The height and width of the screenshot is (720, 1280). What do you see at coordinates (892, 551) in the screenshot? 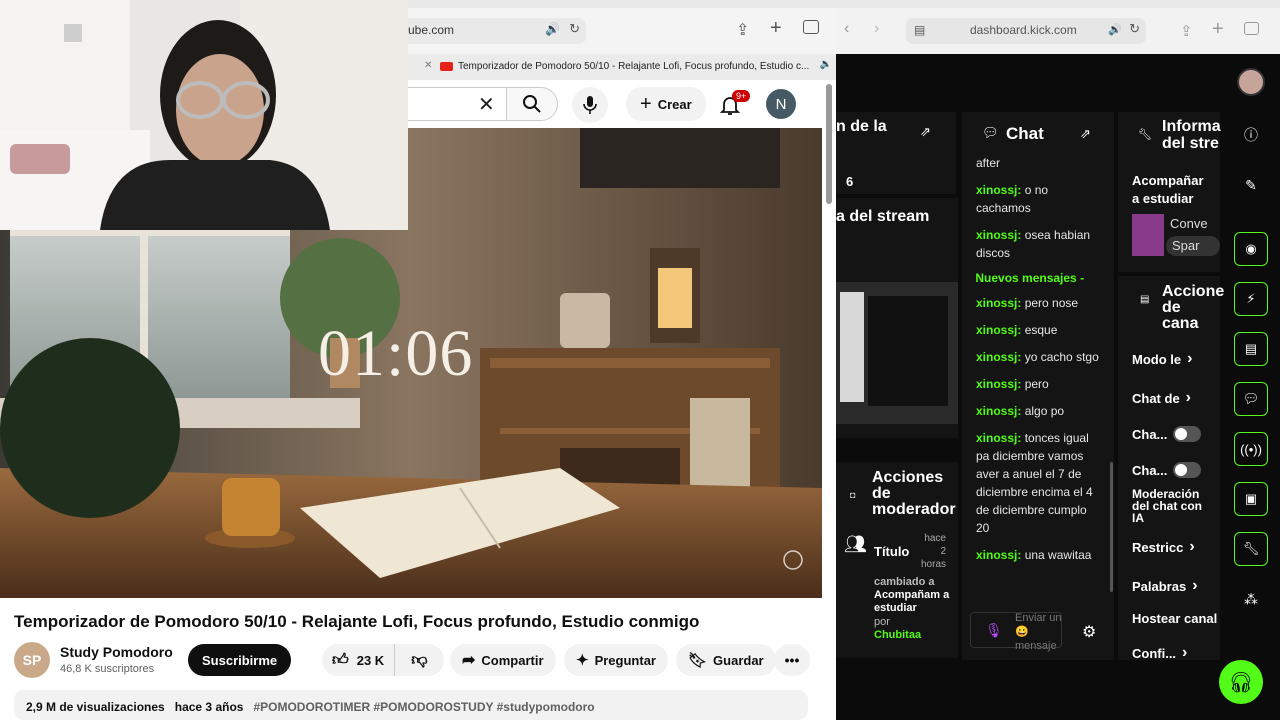
I see `mod-item-title: Título` at bounding box center [892, 551].